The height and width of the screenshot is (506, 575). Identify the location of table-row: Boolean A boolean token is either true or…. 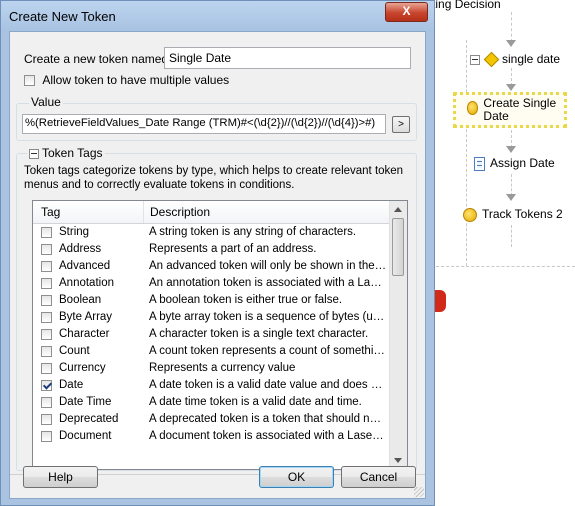
(211, 300).